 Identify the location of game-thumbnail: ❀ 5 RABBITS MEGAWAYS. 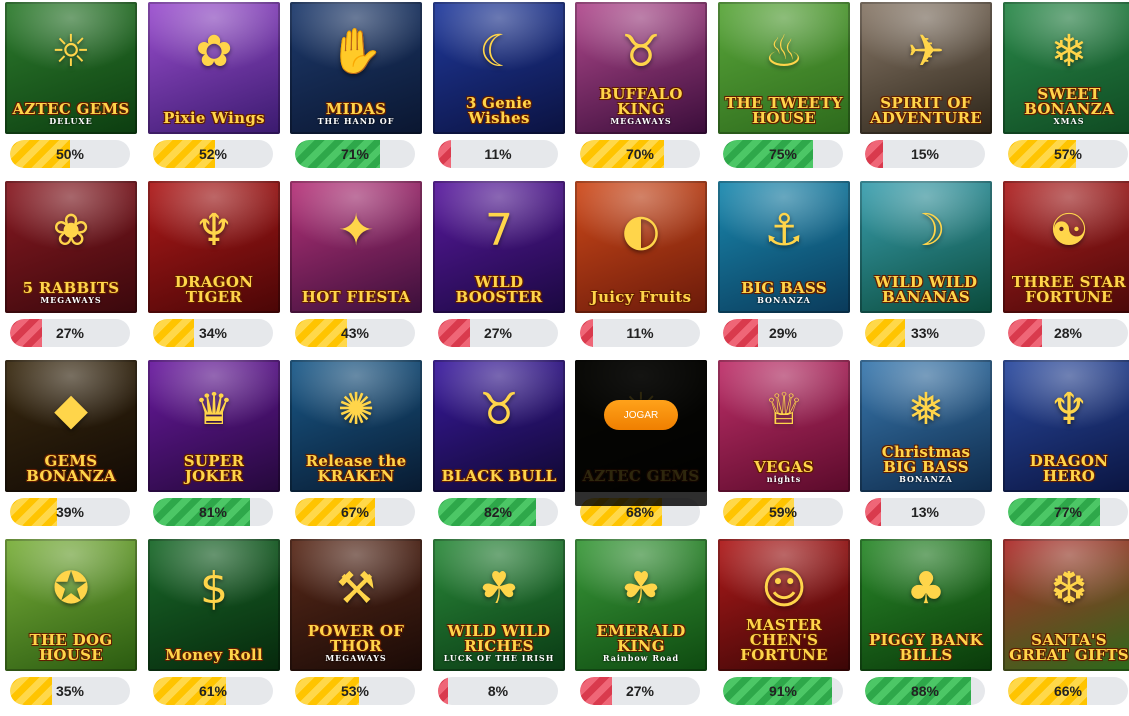
(71, 247).